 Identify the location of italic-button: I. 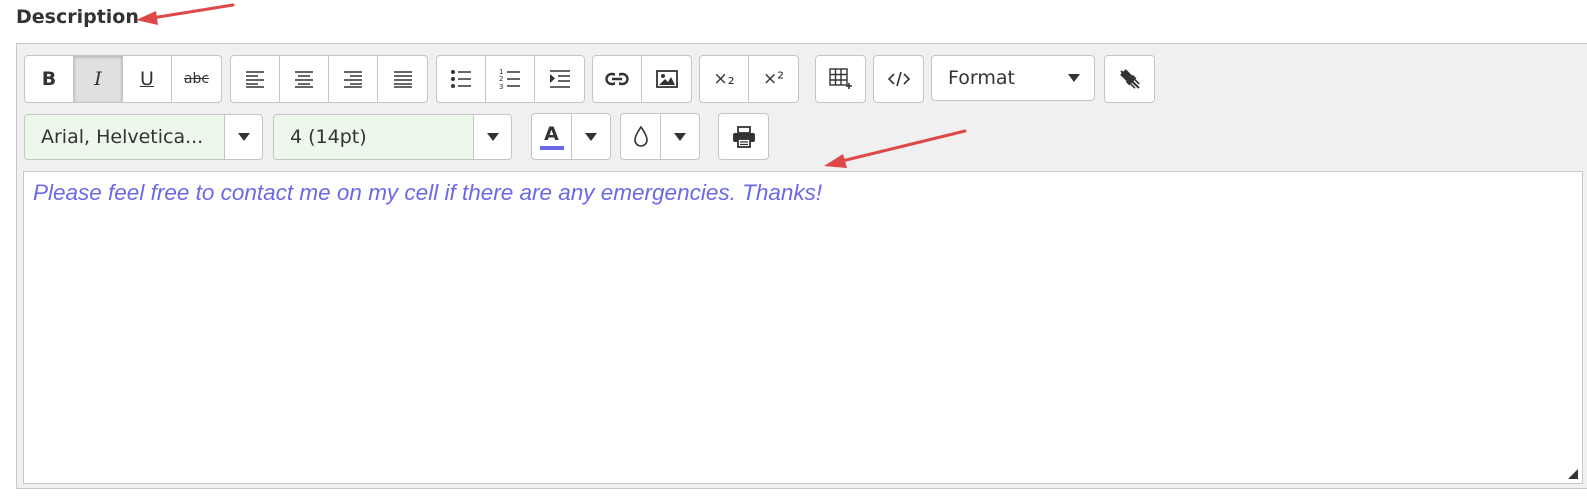
(98, 79).